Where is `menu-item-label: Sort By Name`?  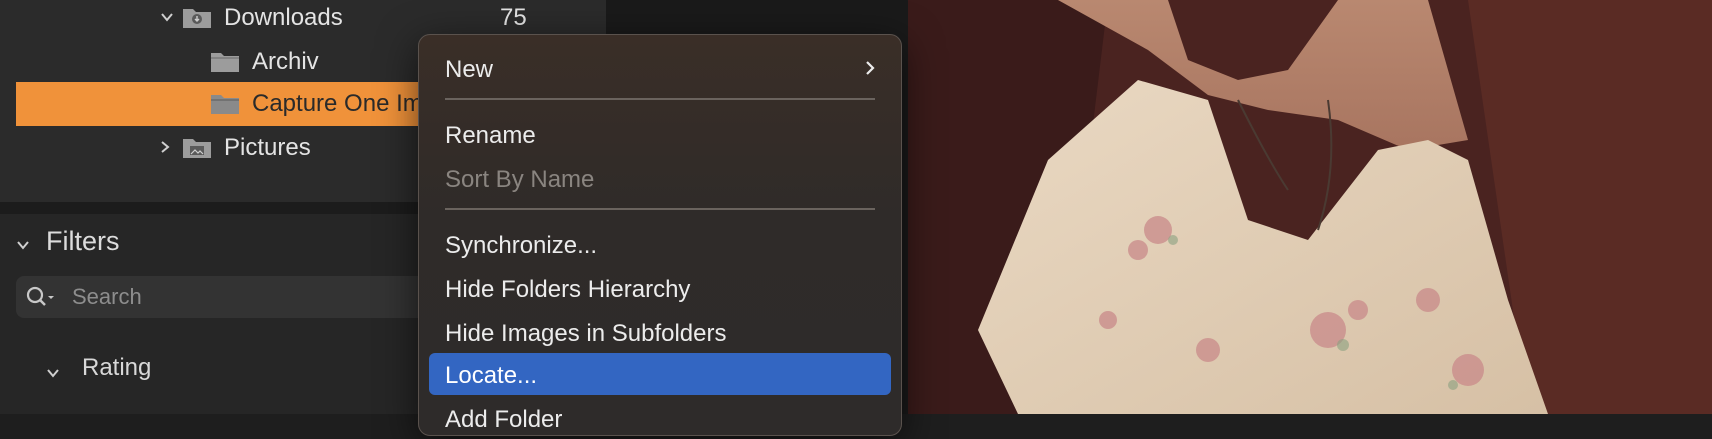 menu-item-label: Sort By Name is located at coordinates (520, 179).